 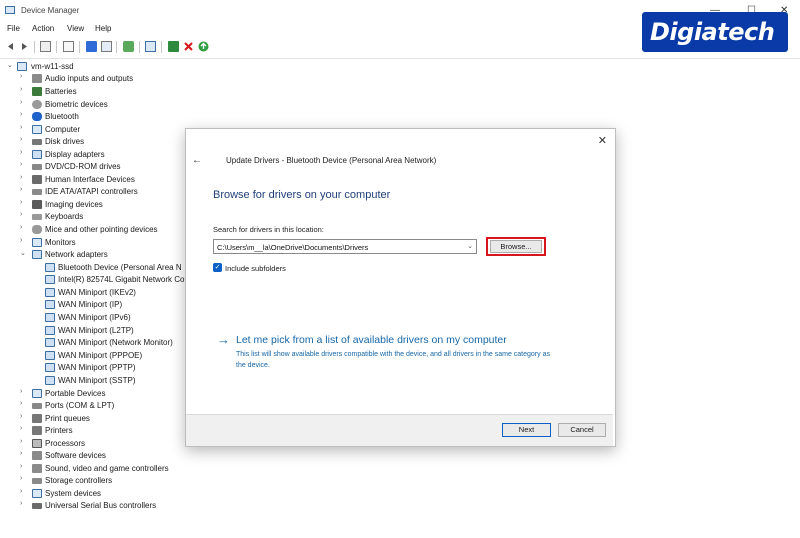 What do you see at coordinates (37, 91) in the screenshot?
I see `battery-icon` at bounding box center [37, 91].